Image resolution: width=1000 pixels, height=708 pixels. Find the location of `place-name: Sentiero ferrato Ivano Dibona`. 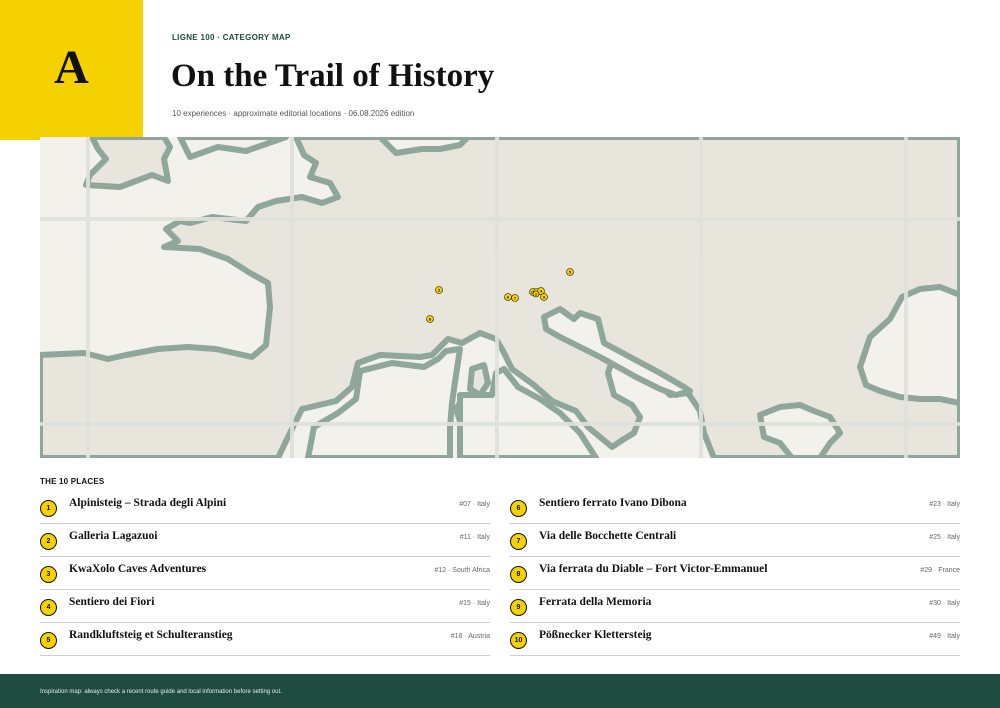

place-name: Sentiero ferrato Ivano Dibona is located at coordinates (613, 503).